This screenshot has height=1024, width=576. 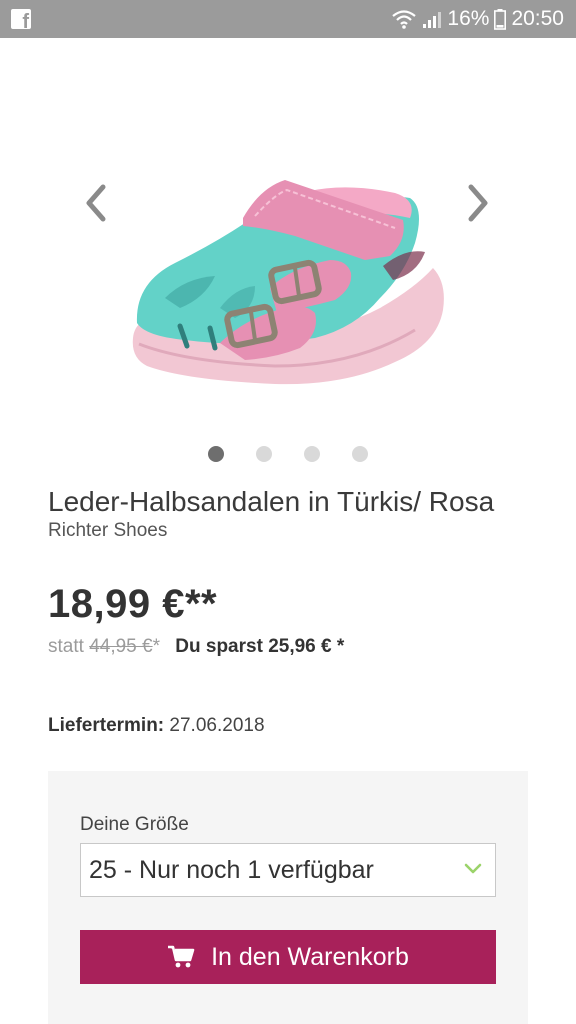 I want to click on old-price-prefix: statt, so click(x=66, y=646).